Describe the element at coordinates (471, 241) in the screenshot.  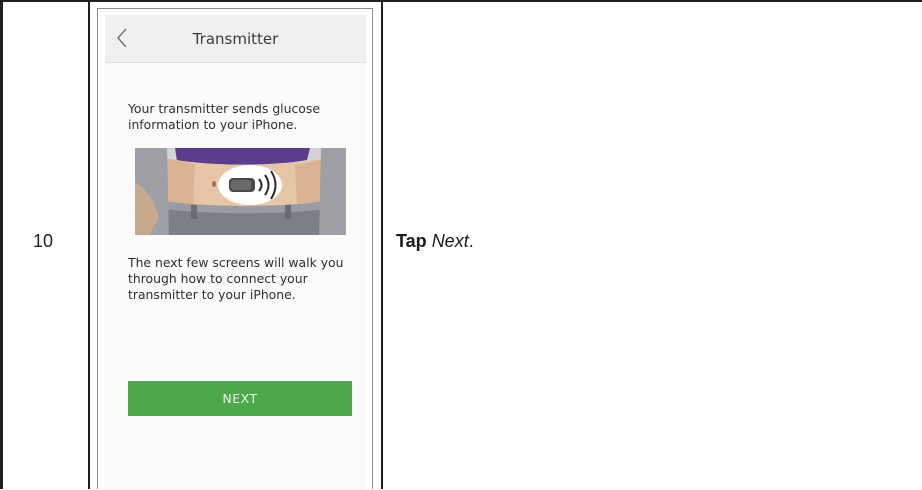
I see `instruction-punctuation: .` at that location.